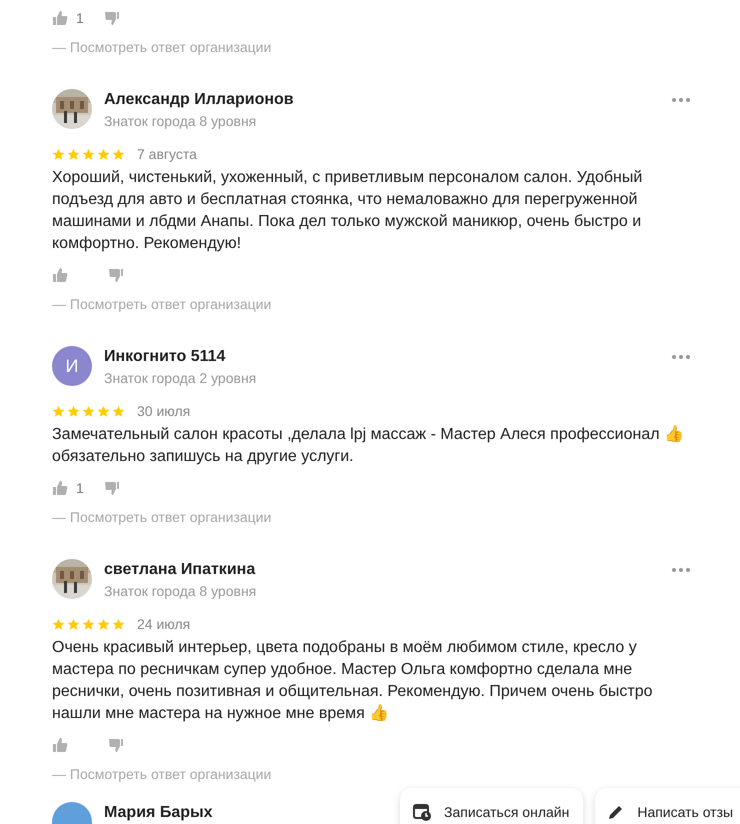 The height and width of the screenshot is (824, 740). I want to click on review-date: 24 июля, so click(163, 624).